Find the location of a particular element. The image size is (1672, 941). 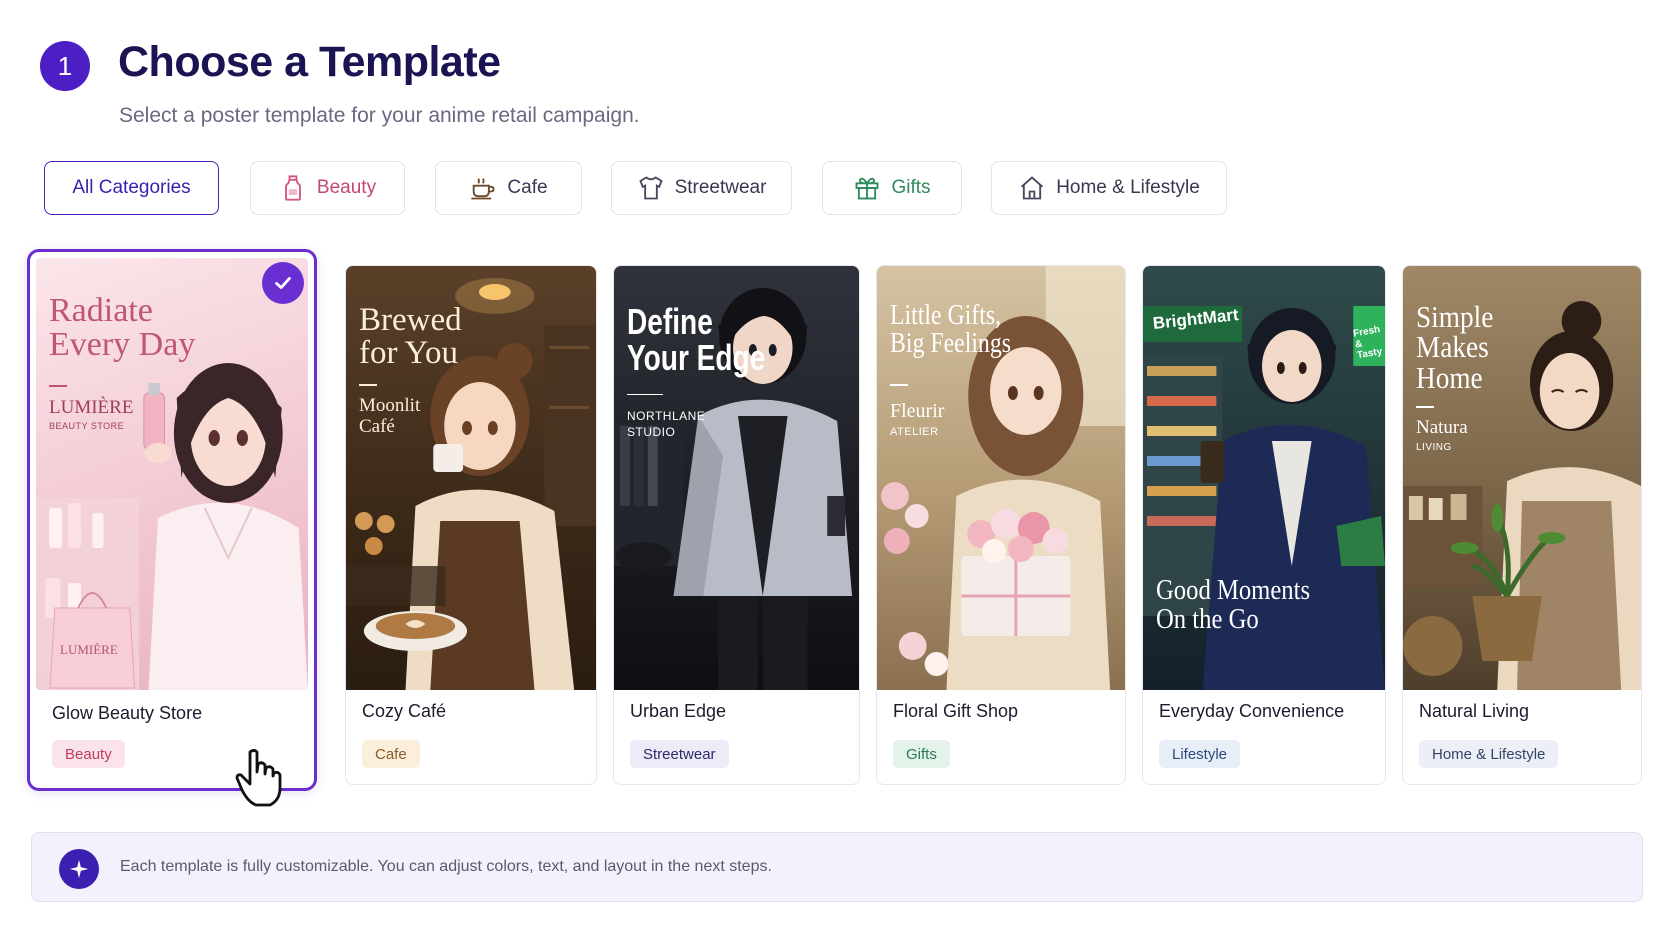

poster-headline: Makes is located at coordinates (1452, 347).